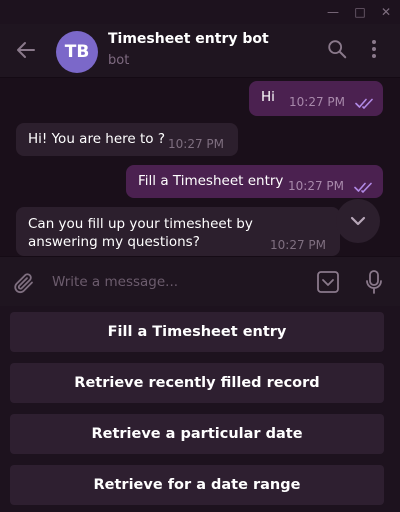  Describe the element at coordinates (197, 485) in the screenshot. I see `reply-button-retrieve-range: Retrieve for a date range` at that location.